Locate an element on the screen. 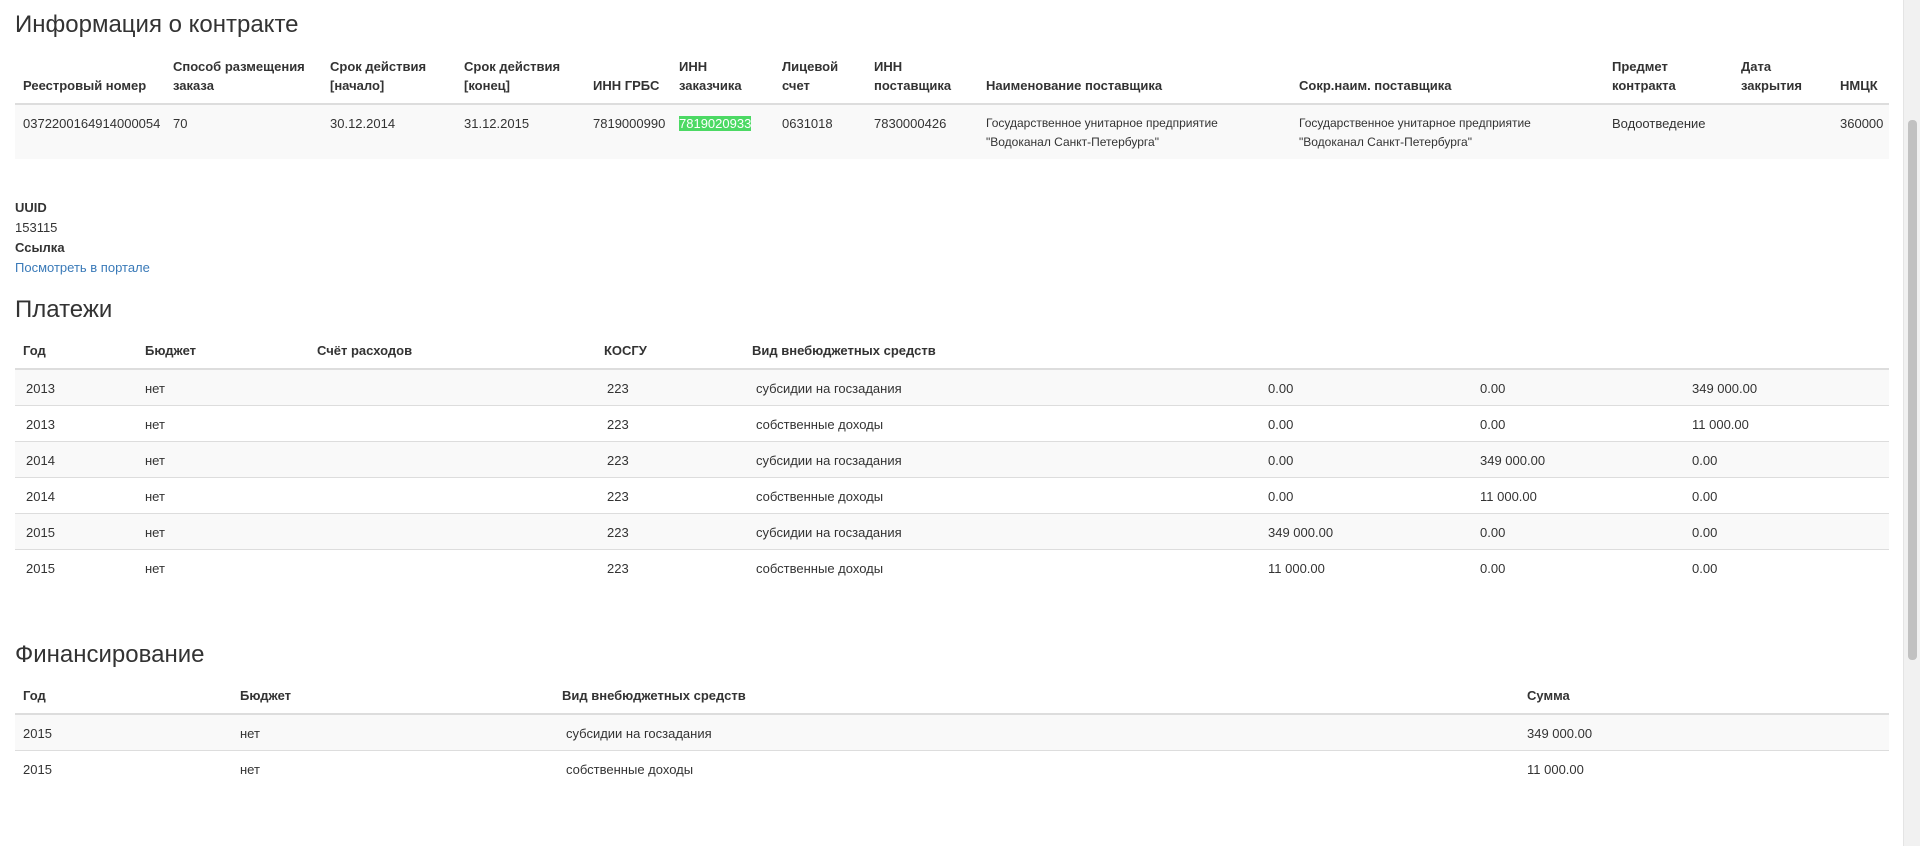 This screenshot has height=846, width=1920. pay-col-year: Год is located at coordinates (76, 355).